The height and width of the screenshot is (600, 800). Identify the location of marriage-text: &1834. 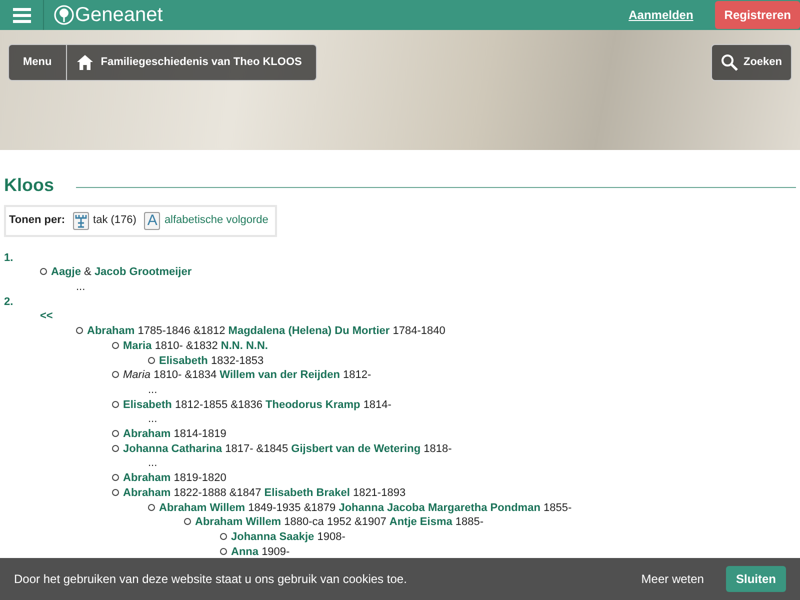
(200, 375).